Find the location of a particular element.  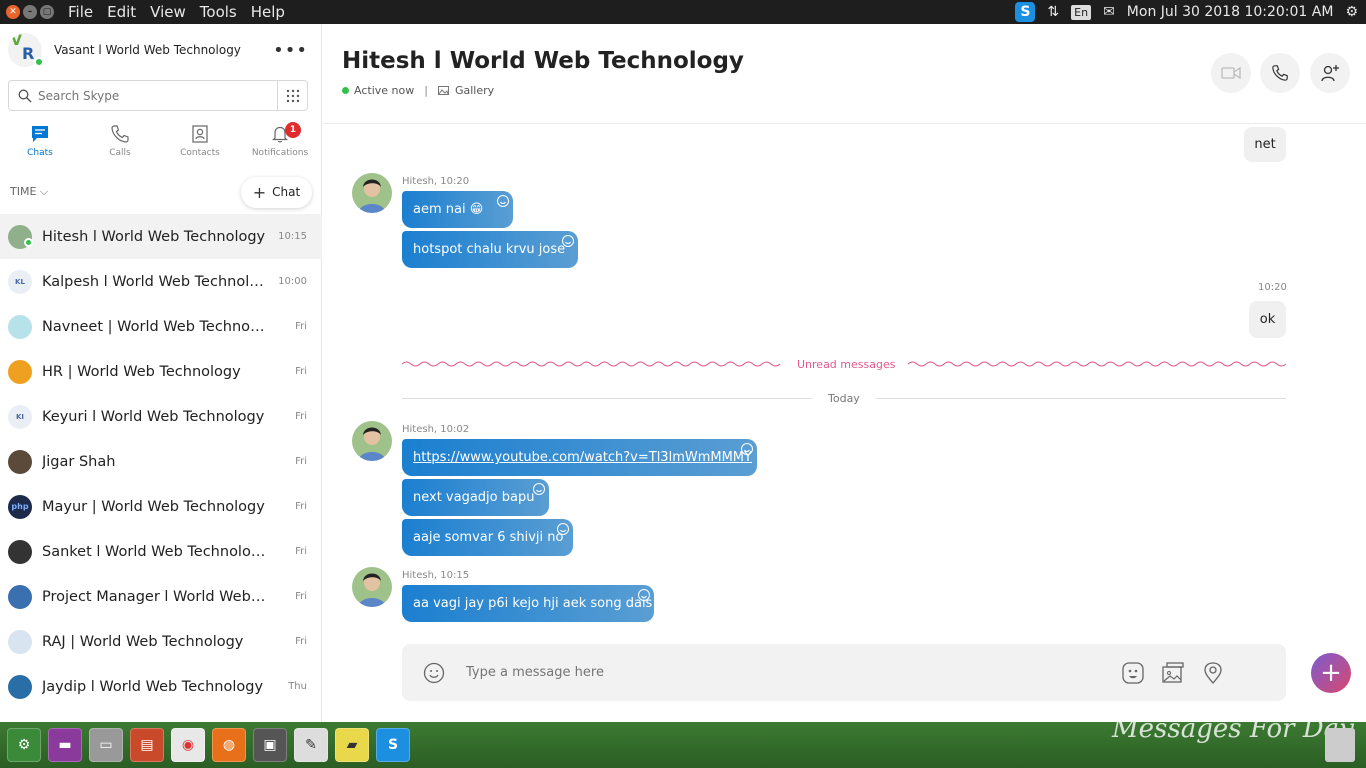

message-input is located at coordinates (786, 672).